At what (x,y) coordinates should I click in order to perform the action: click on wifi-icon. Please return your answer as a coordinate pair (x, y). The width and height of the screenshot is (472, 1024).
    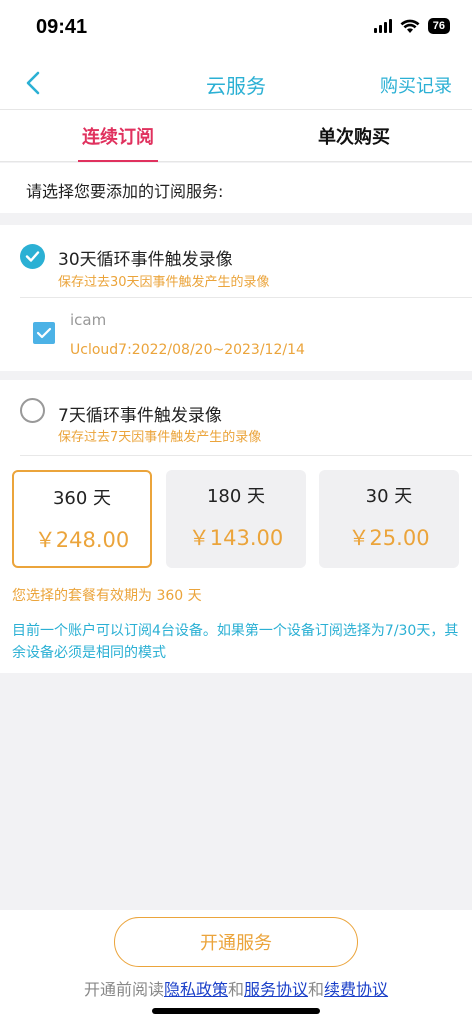
    Looking at the image, I should click on (410, 26).